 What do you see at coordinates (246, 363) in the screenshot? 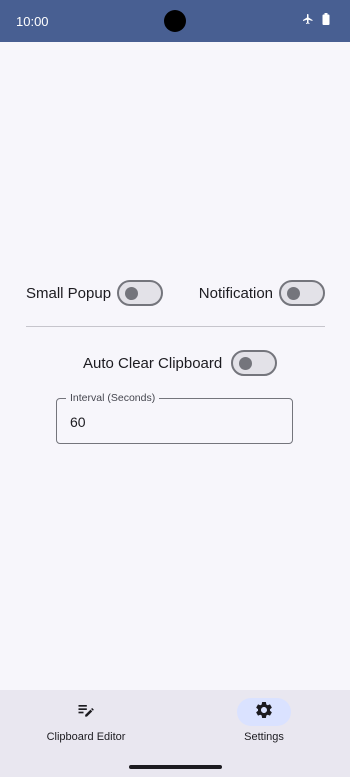
I see `auto-clear-switch-thumb` at bounding box center [246, 363].